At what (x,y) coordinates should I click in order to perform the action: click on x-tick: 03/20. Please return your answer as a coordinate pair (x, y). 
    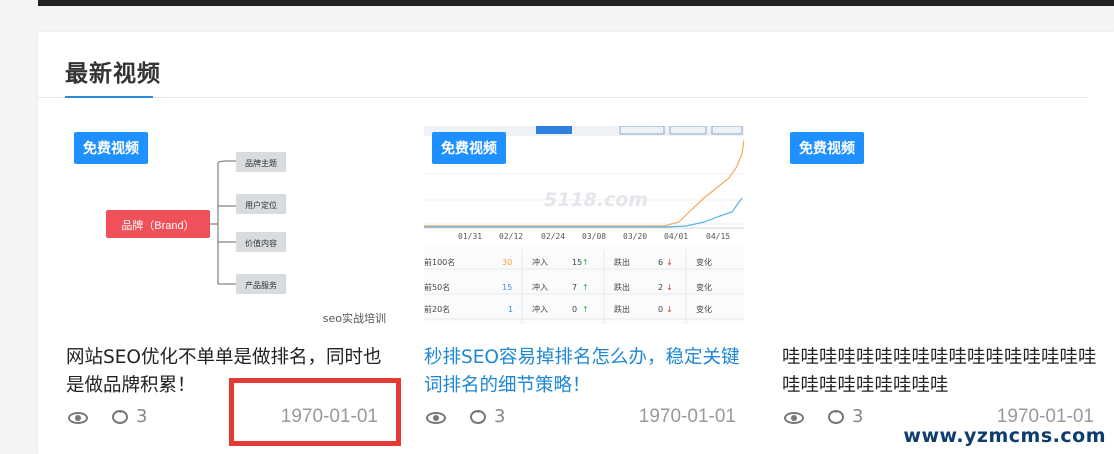
    Looking at the image, I should click on (635, 236).